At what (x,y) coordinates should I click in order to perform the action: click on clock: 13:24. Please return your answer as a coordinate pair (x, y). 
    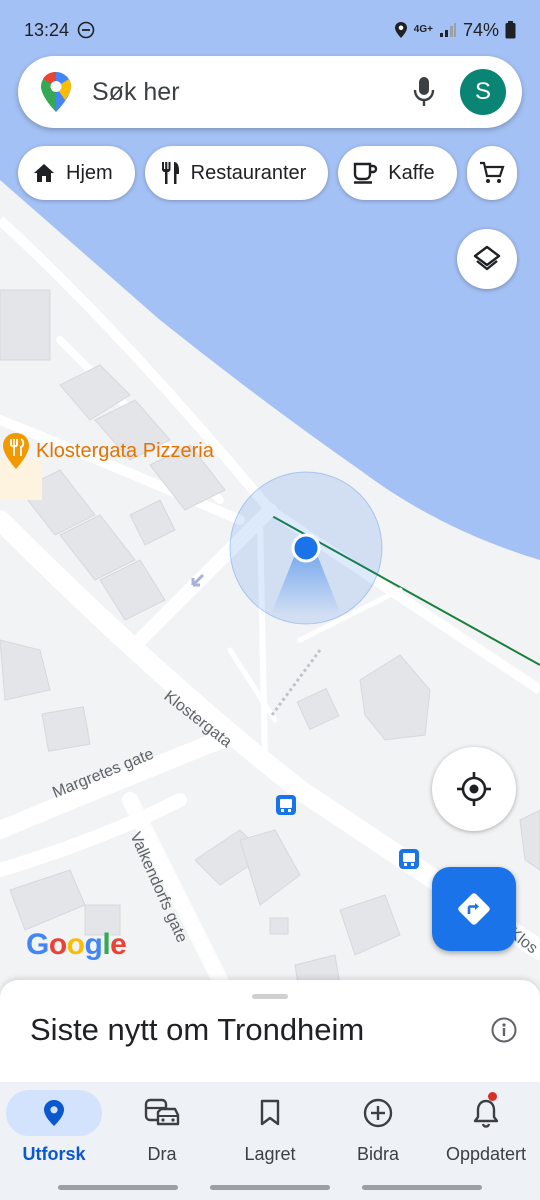
    Looking at the image, I should click on (47, 29).